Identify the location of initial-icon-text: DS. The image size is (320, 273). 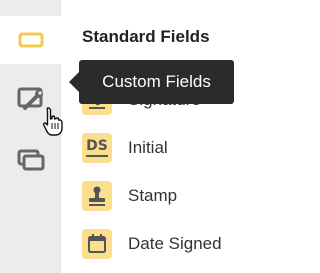
(97, 148).